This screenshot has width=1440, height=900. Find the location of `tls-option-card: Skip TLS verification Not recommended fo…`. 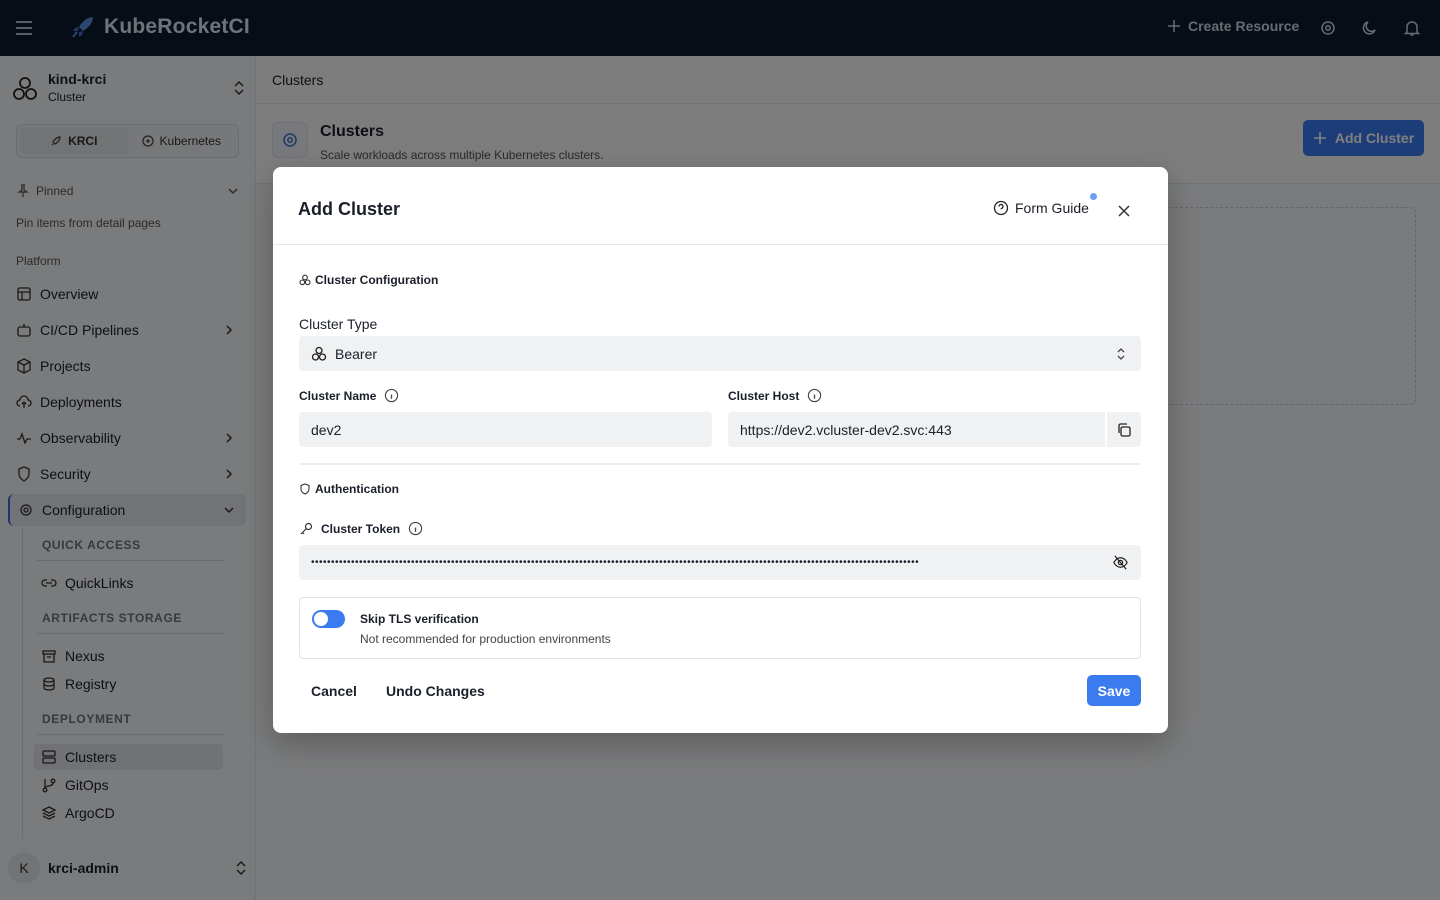

tls-option-card: Skip TLS verification Not recommended fo… is located at coordinates (720, 628).